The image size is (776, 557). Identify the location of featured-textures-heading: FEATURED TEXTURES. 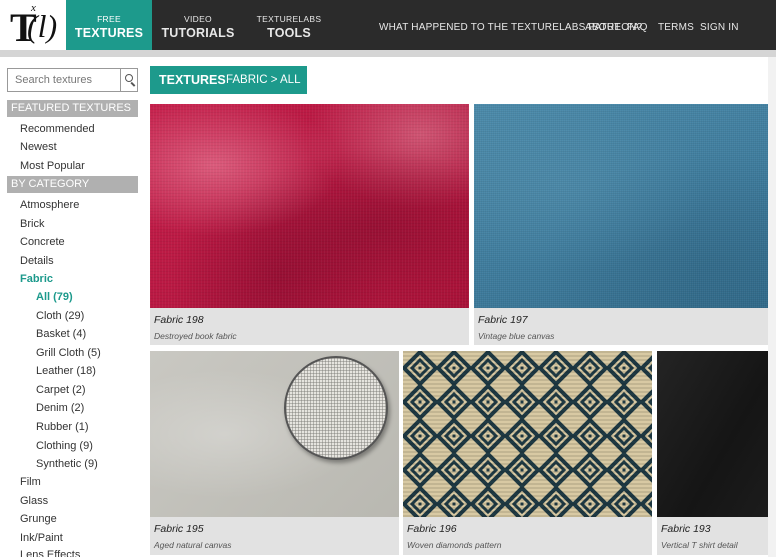
(72, 108).